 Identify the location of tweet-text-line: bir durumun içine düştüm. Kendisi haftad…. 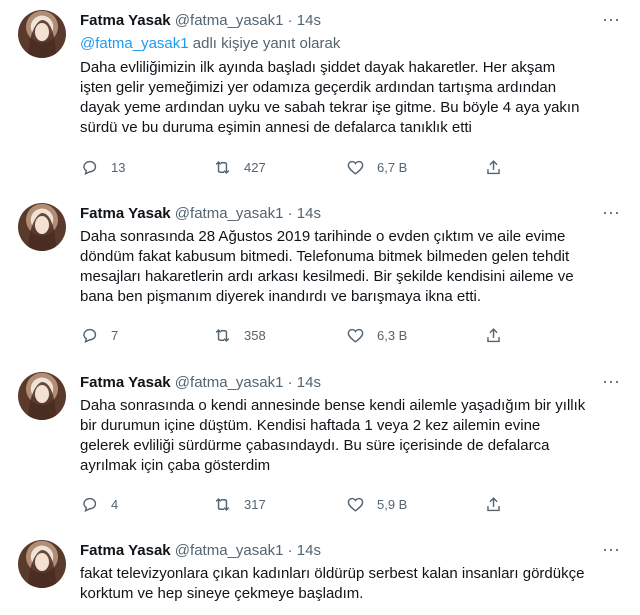
(310, 425).